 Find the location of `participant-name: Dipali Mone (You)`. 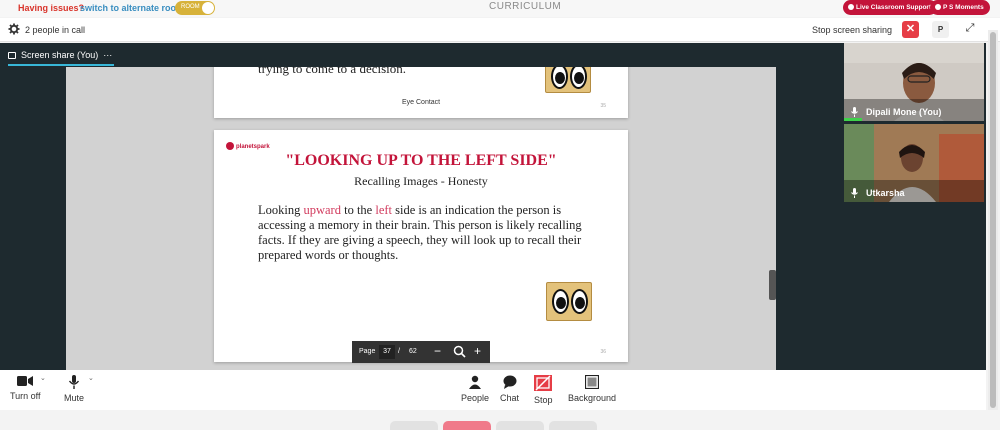

participant-name: Dipali Mone (You) is located at coordinates (904, 112).